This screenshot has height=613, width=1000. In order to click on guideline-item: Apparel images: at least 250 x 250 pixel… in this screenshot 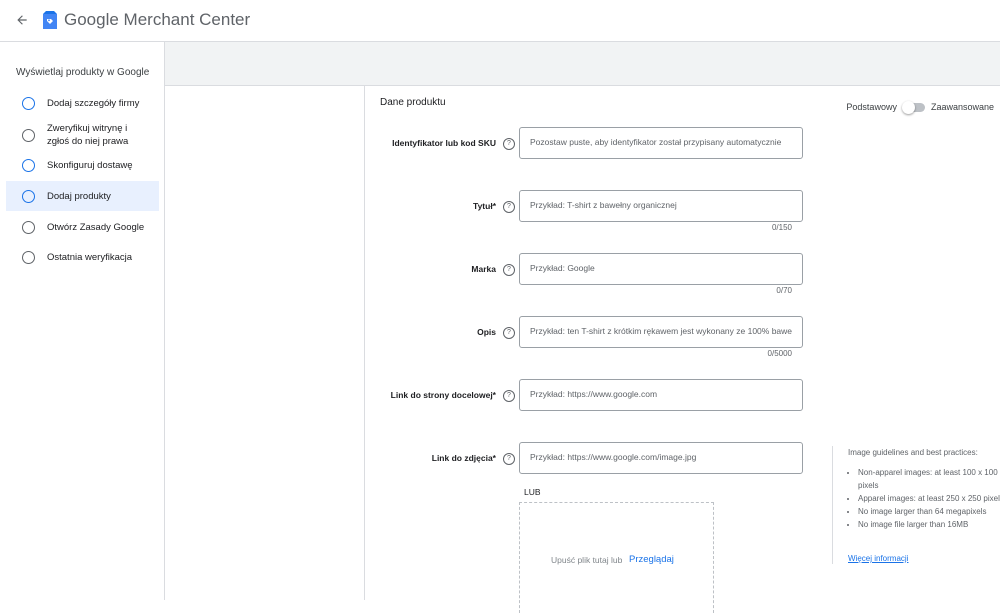, I will do `click(929, 498)`.